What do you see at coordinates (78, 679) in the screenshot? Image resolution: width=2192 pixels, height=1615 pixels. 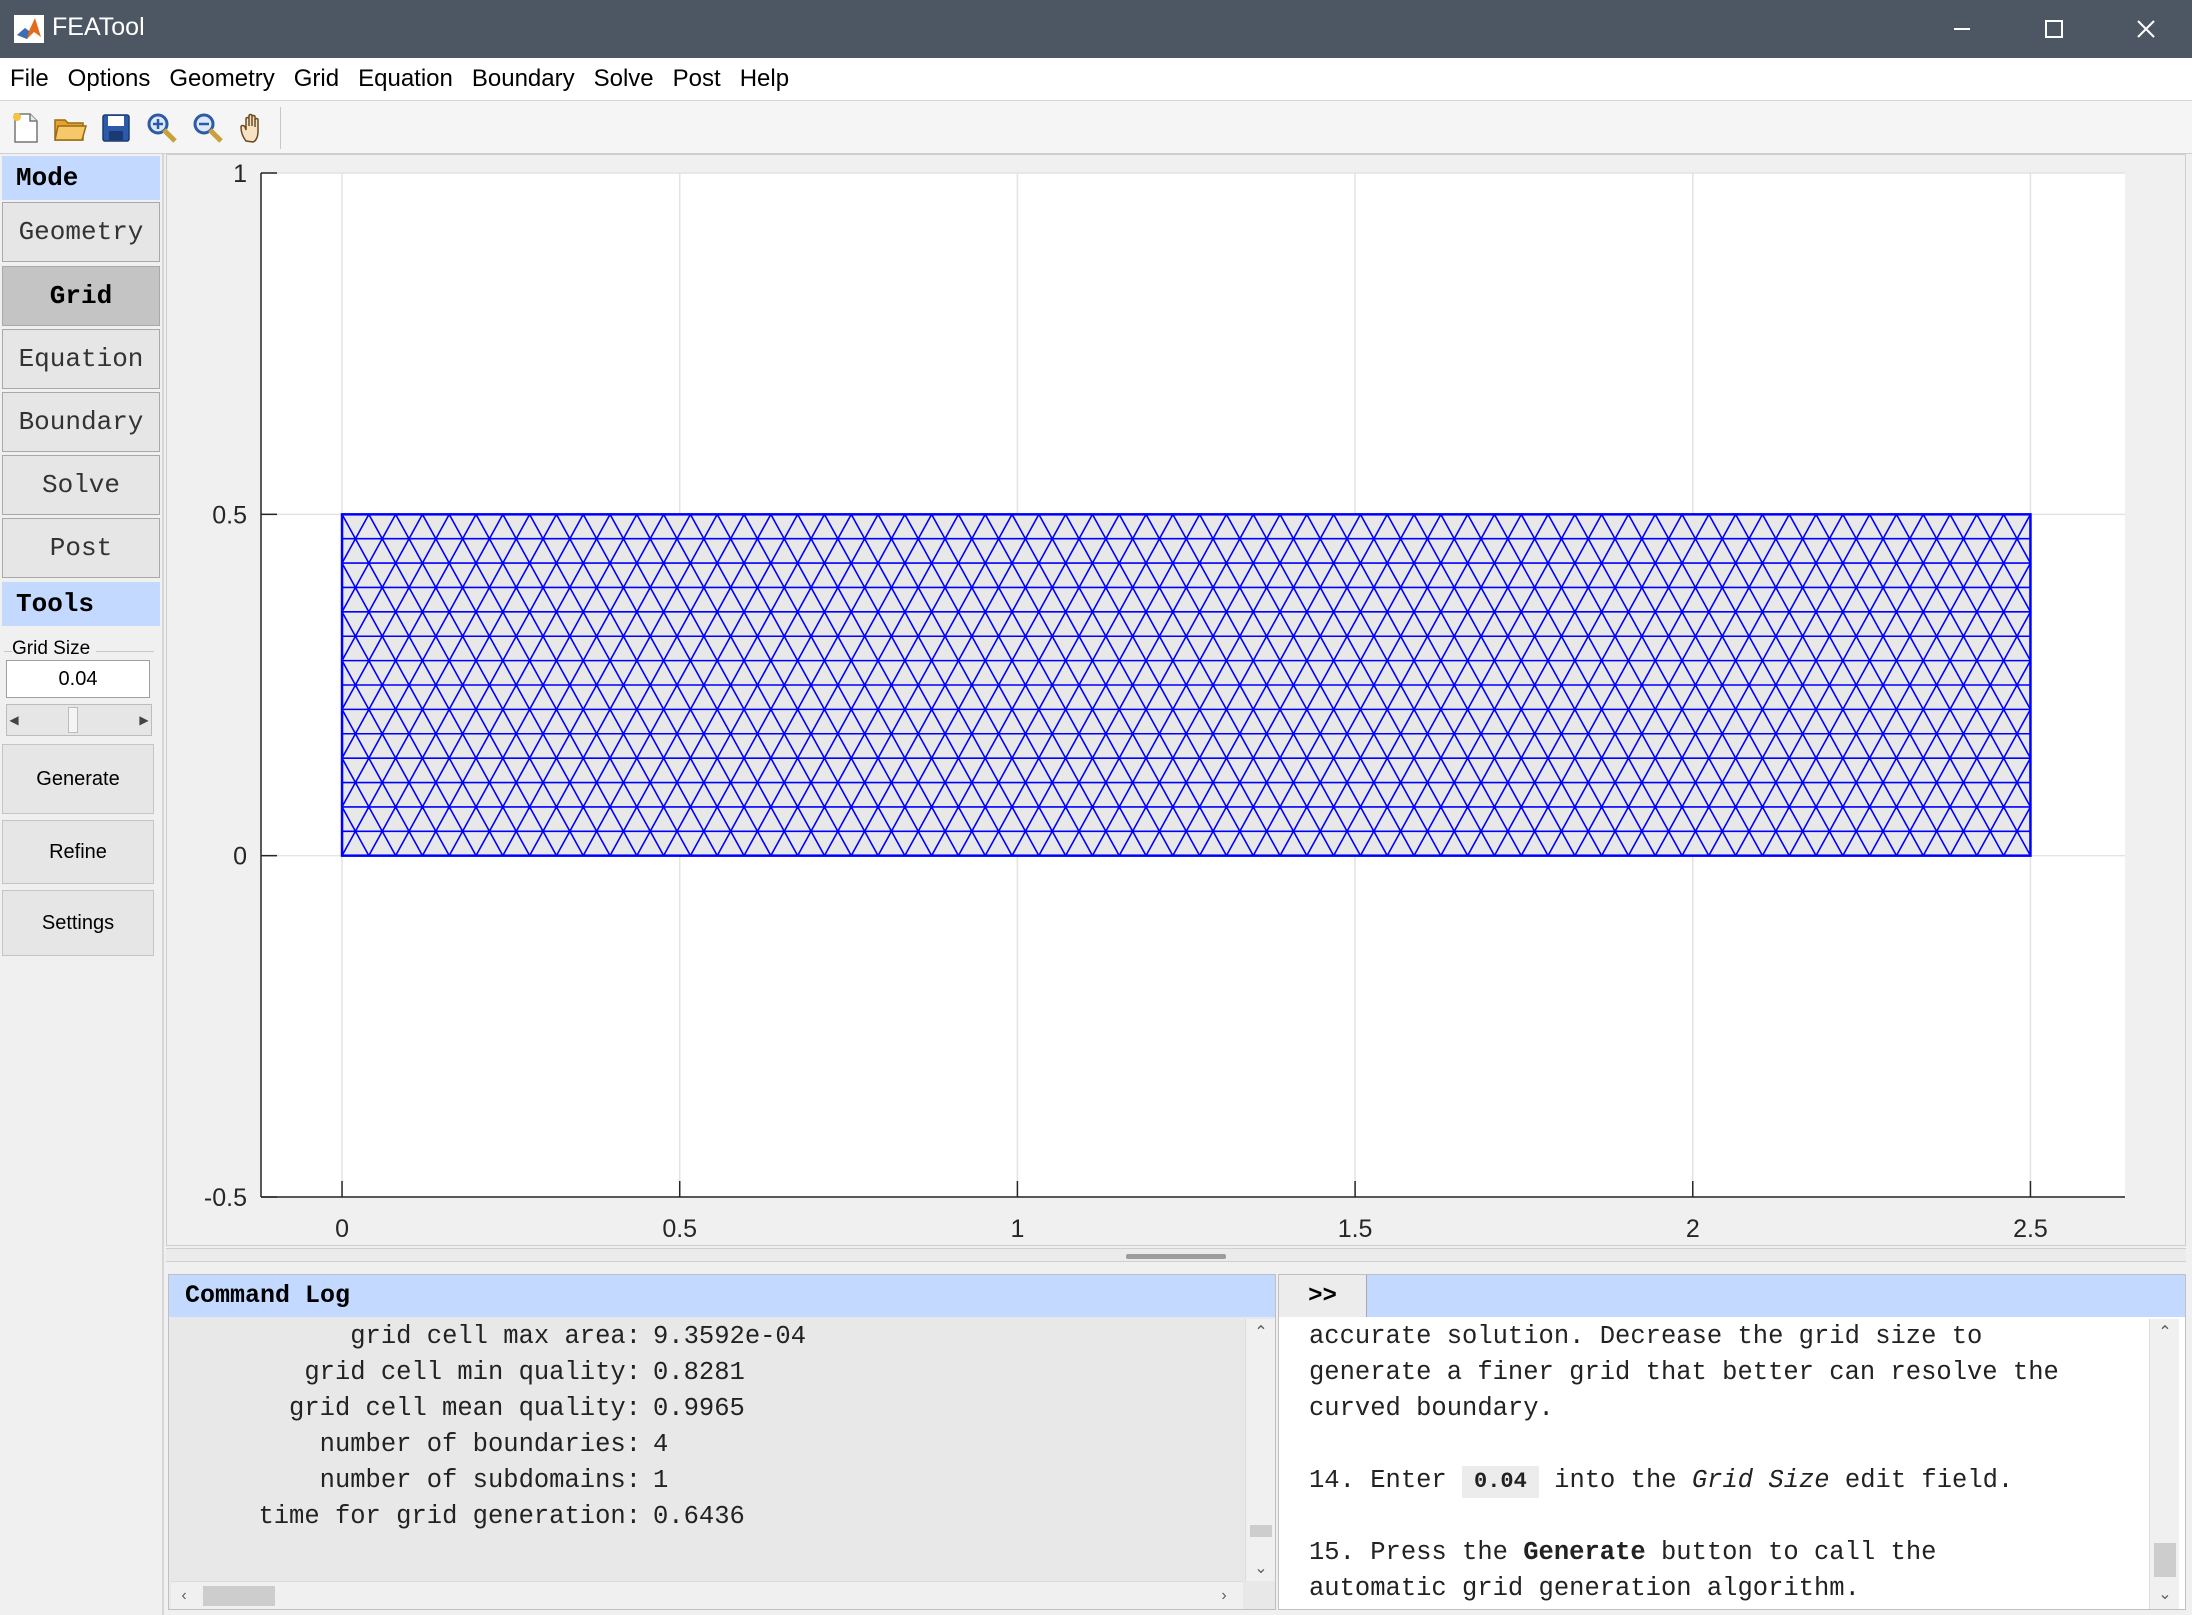 I see `grid-size-input: 0.04` at bounding box center [78, 679].